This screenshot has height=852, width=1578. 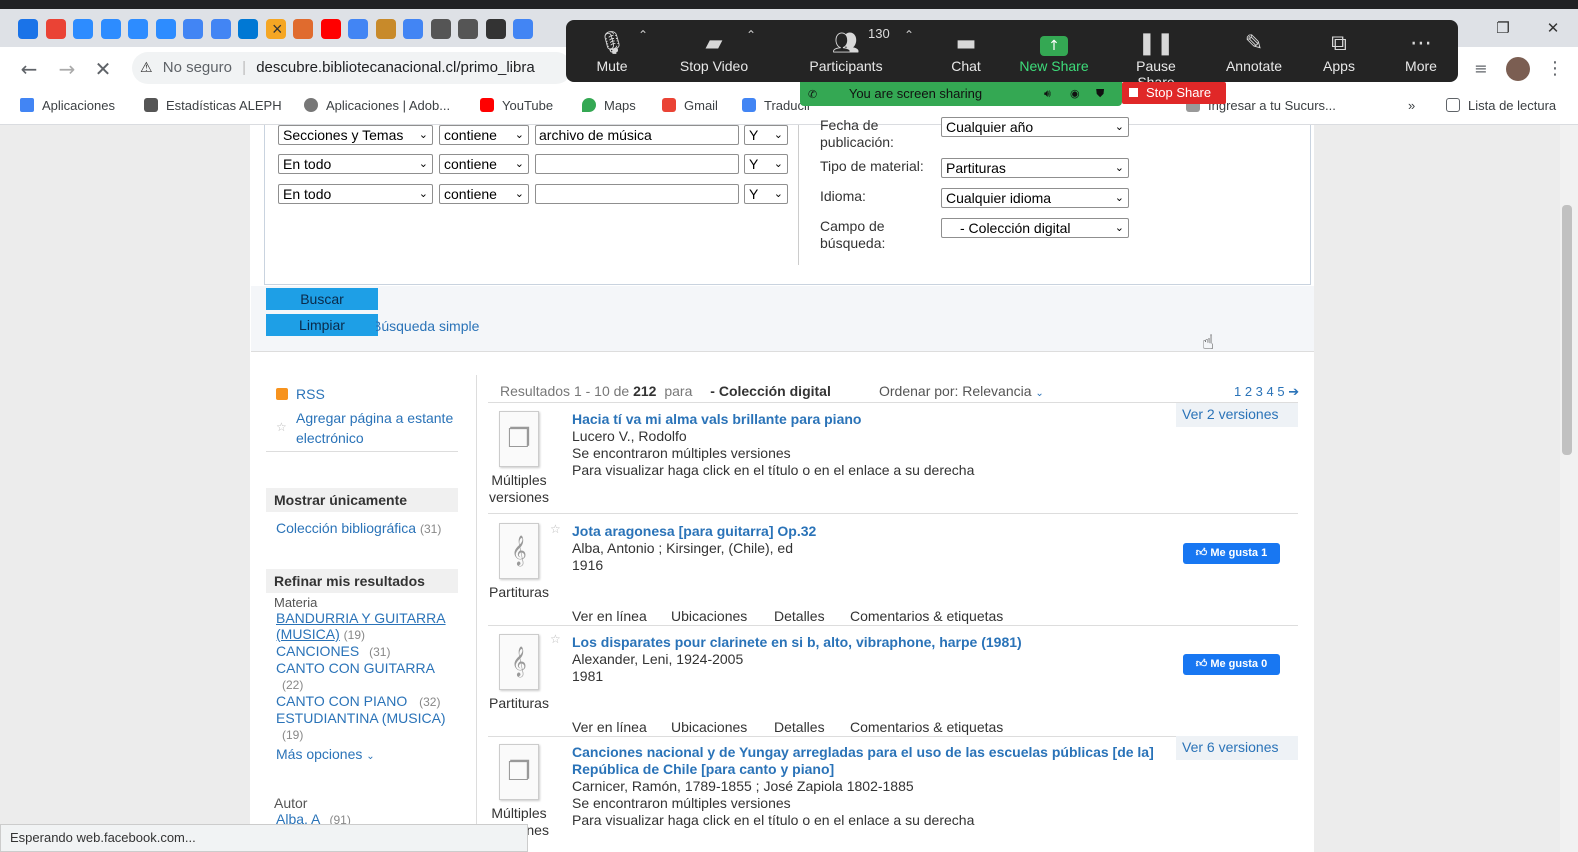 What do you see at coordinates (55, 29) in the screenshot?
I see `gmail-icon` at bounding box center [55, 29].